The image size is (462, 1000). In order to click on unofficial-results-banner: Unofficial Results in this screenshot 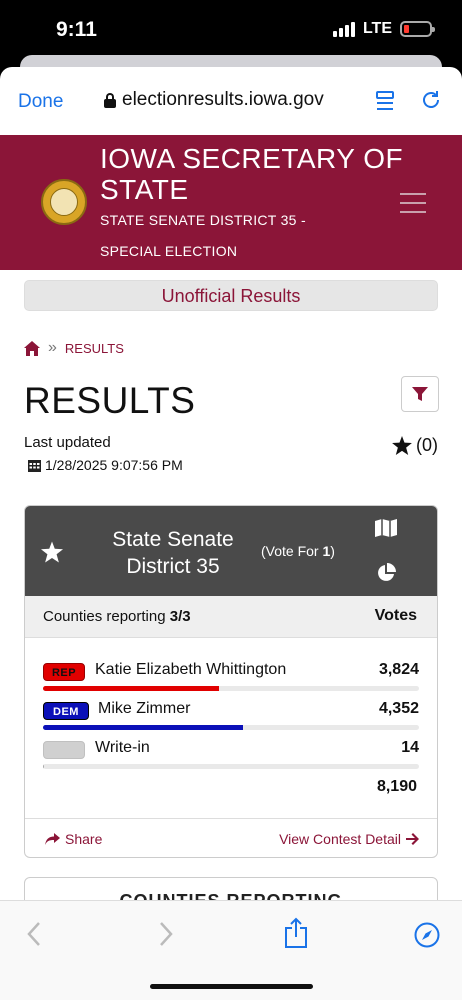, I will do `click(231, 295)`.